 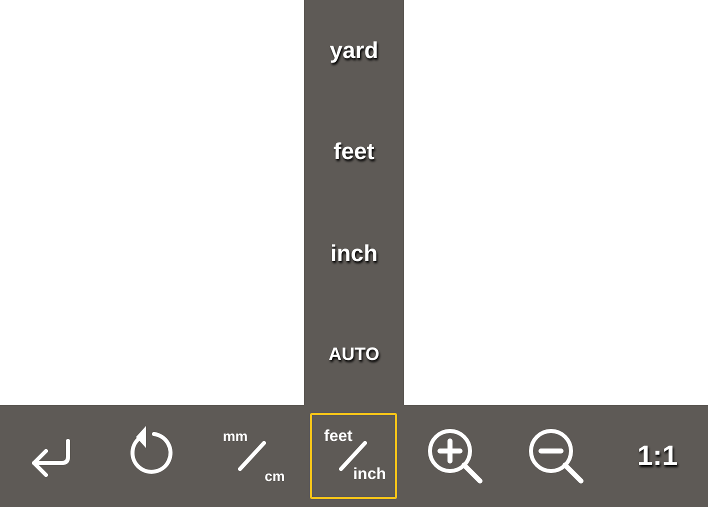 I want to click on unit-option: AUTO, so click(x=354, y=354).